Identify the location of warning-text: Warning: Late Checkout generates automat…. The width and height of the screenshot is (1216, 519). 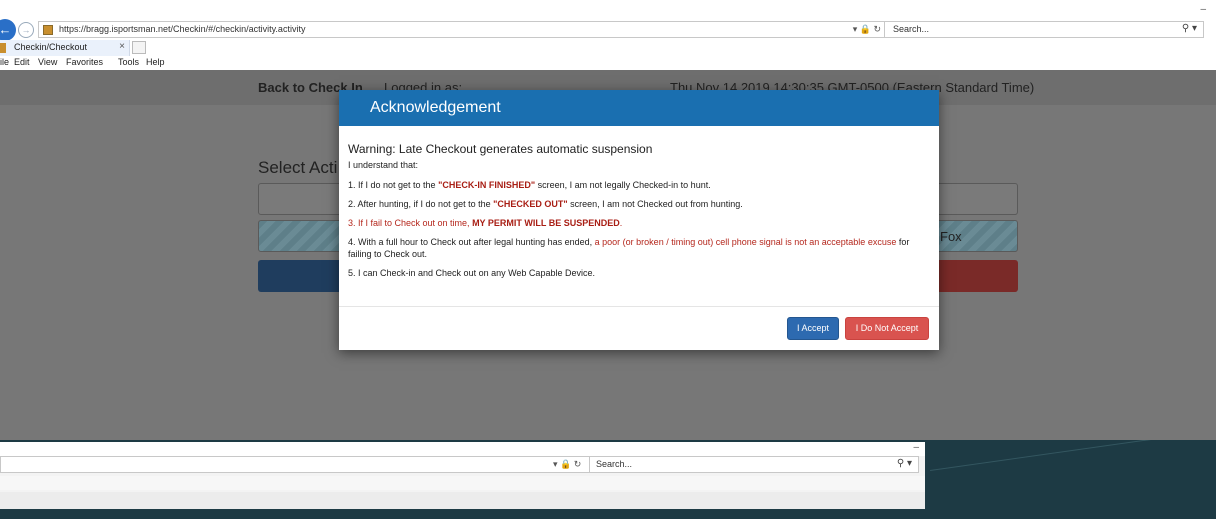
(500, 149).